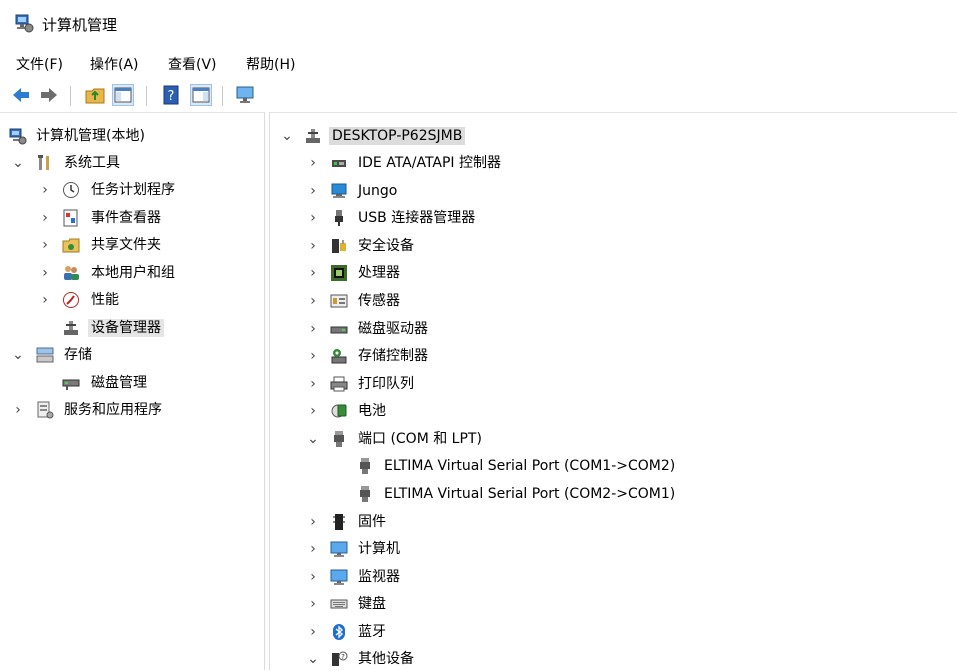  What do you see at coordinates (71, 383) in the screenshot?
I see `disk-management-icon` at bounding box center [71, 383].